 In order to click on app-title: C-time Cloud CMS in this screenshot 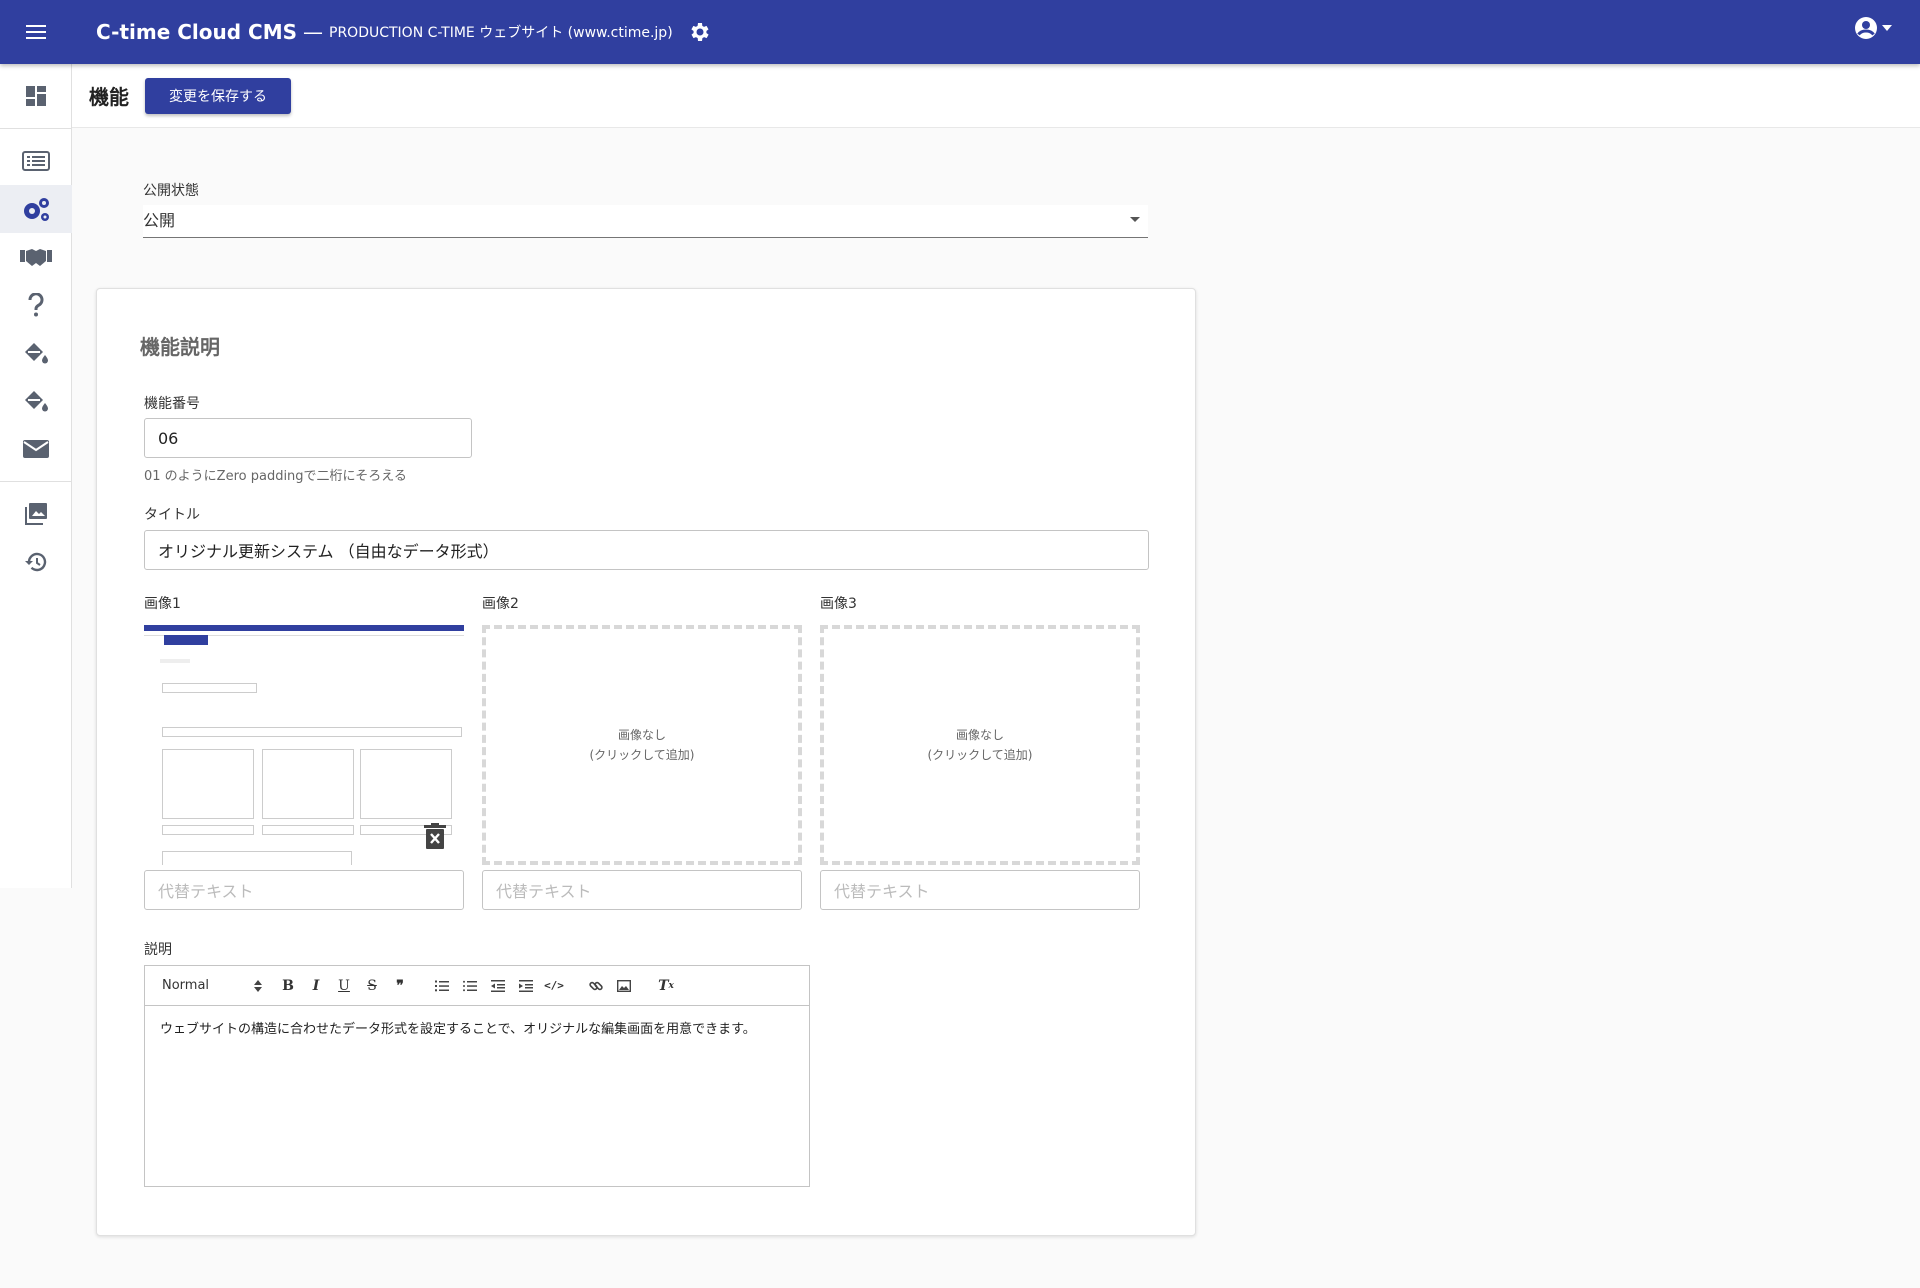, I will do `click(196, 32)`.